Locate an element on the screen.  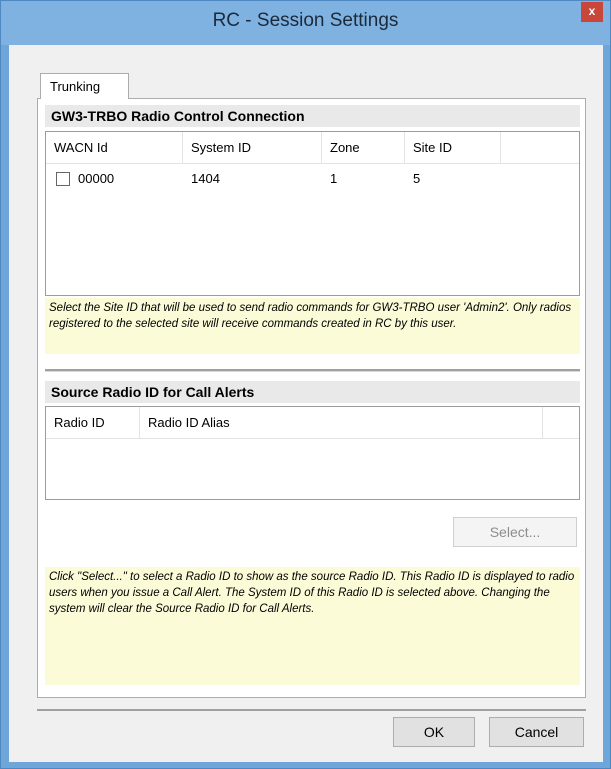
source-radio-grid: Radio ID Radio ID Alias is located at coordinates (312, 453).